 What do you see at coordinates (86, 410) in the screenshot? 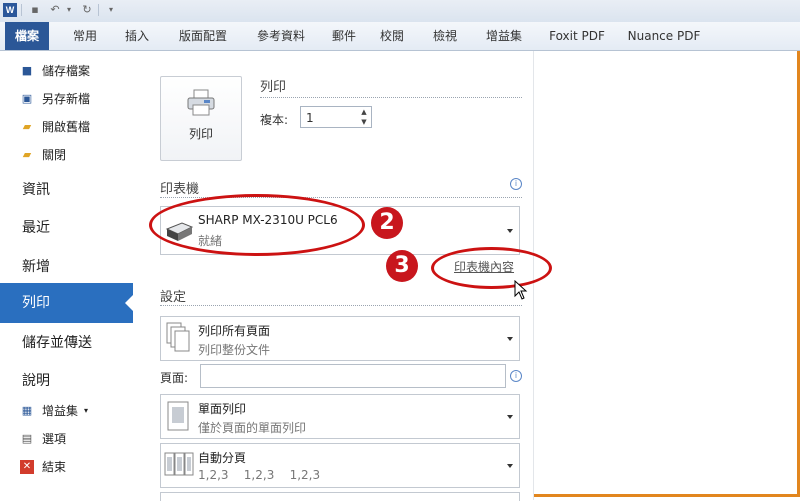
I see `chevron-down-icon: ▾` at bounding box center [86, 410].